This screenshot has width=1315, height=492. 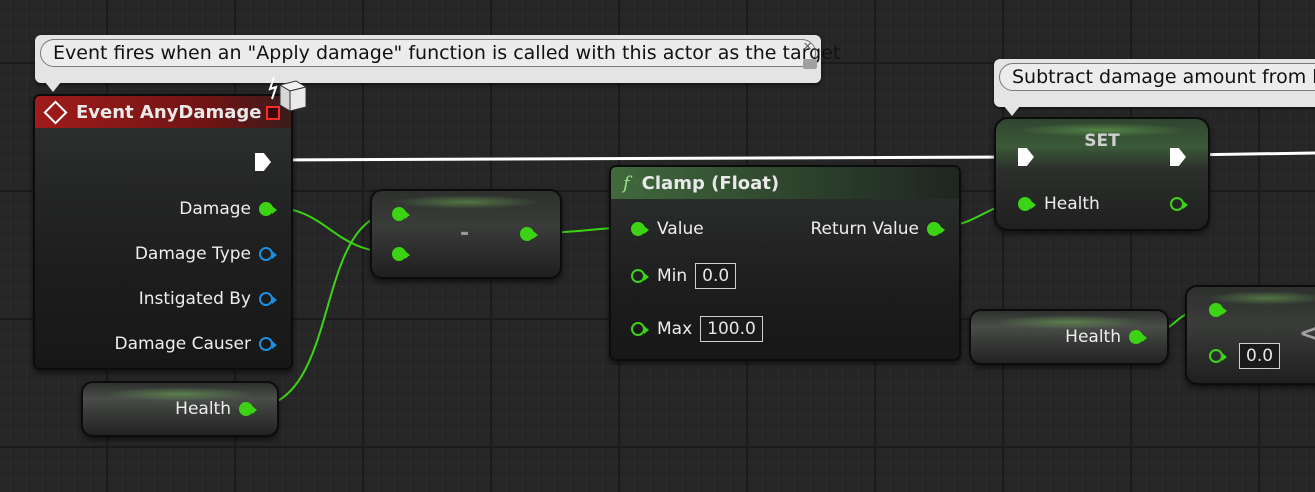 I want to click on set-health-label: Health, so click(x=1072, y=204).